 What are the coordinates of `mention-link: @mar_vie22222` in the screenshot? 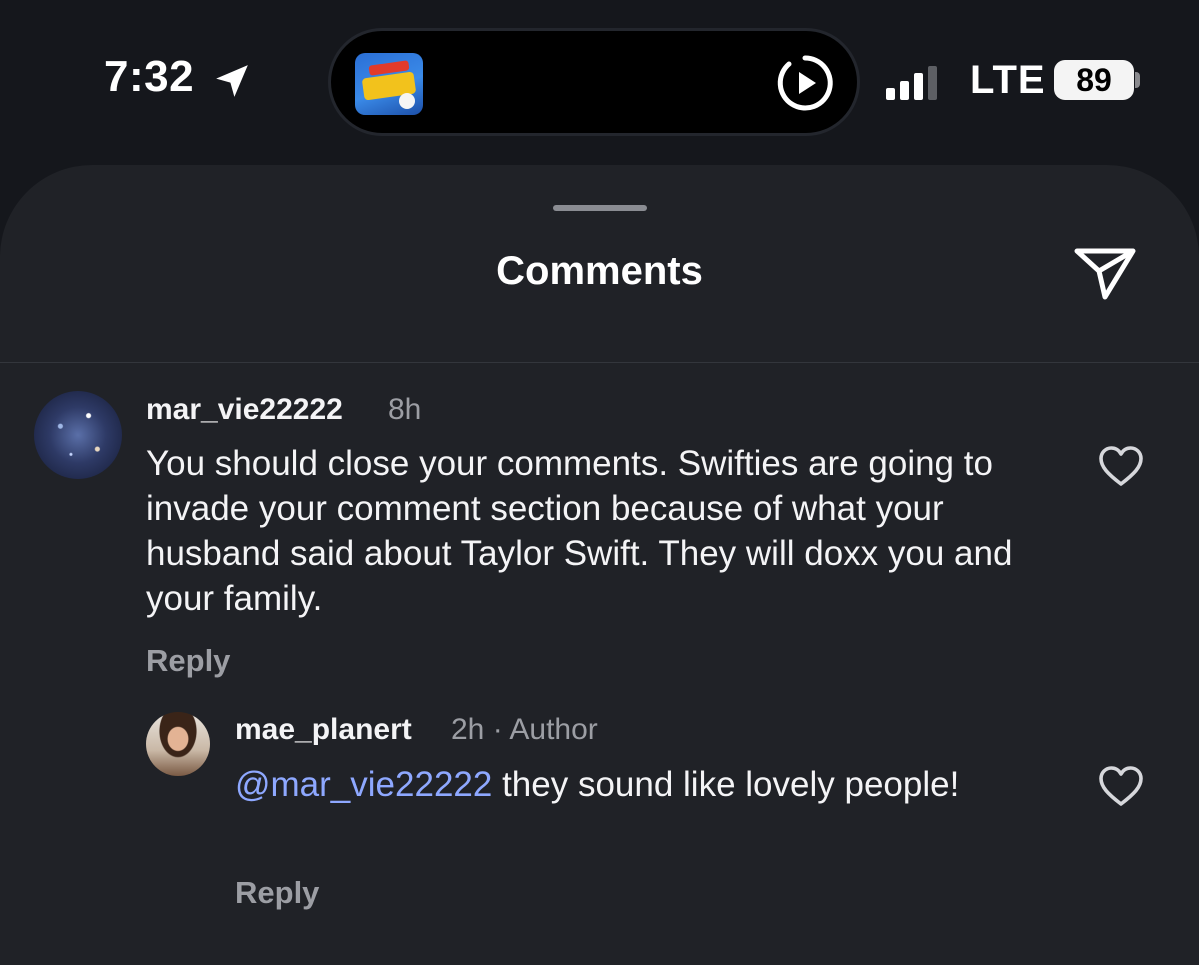 It's located at (363, 784).